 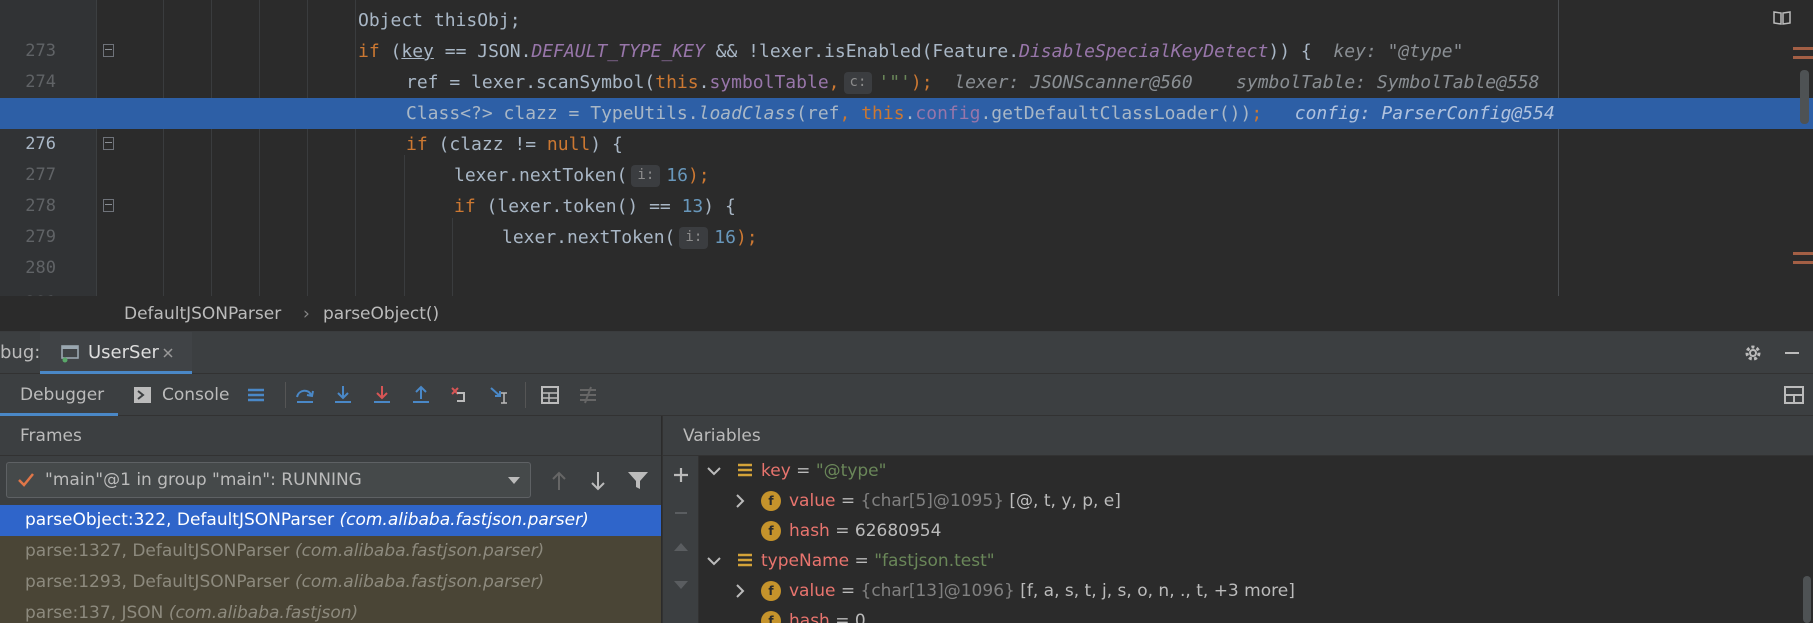 I want to click on minus-icon, so click(x=681, y=513).